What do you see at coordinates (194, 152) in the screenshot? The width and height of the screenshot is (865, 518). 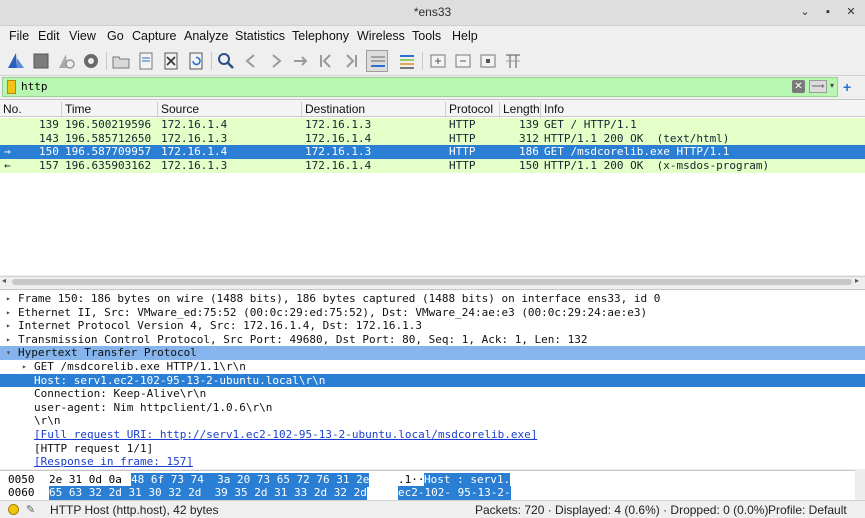 I see `cell-source: 172.16.1.4` at bounding box center [194, 152].